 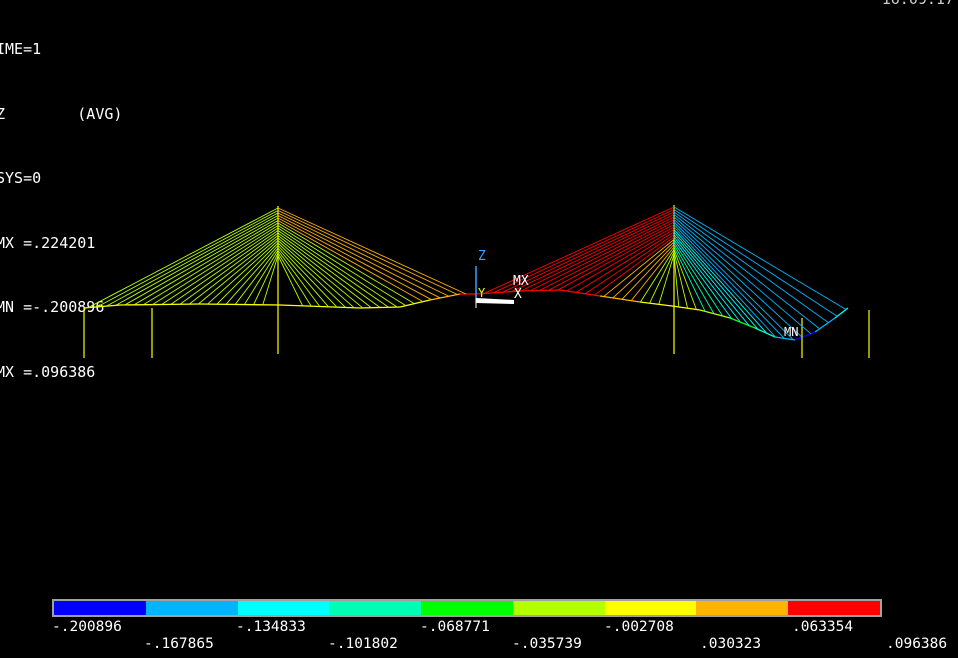 I want to click on contour-legend-bar, so click(x=467, y=608).